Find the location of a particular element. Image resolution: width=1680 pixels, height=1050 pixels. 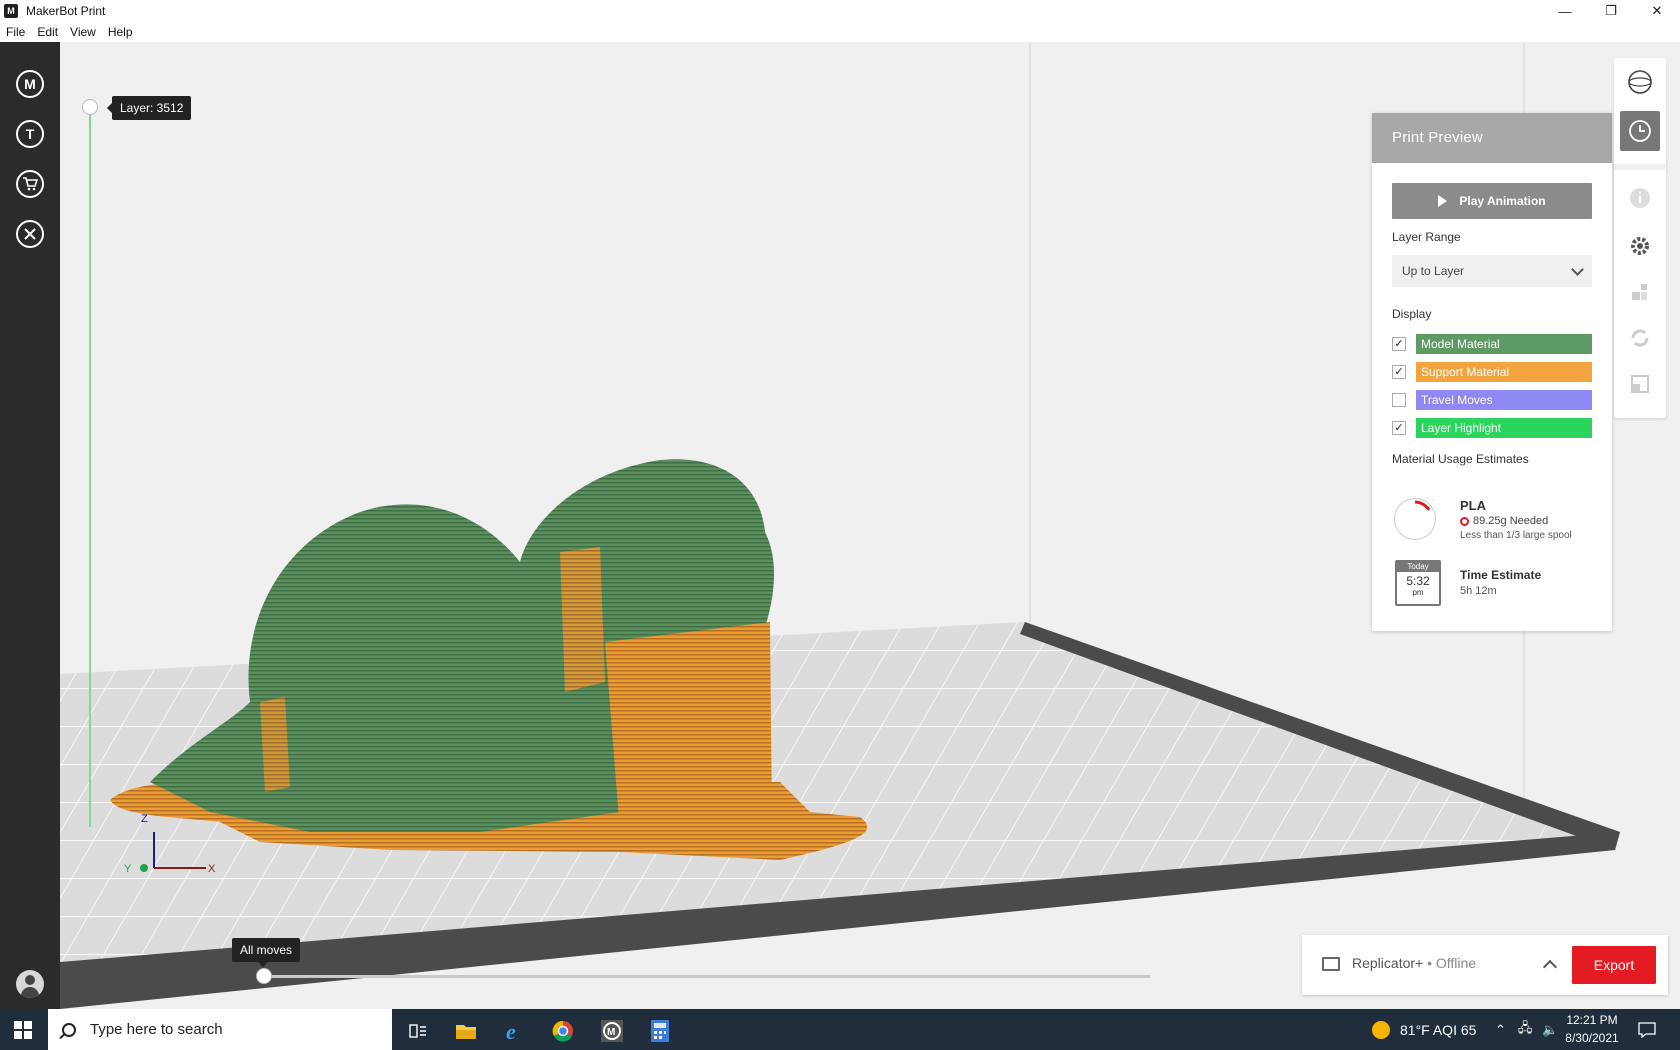

close-button: ✕ is located at coordinates (1657, 11).